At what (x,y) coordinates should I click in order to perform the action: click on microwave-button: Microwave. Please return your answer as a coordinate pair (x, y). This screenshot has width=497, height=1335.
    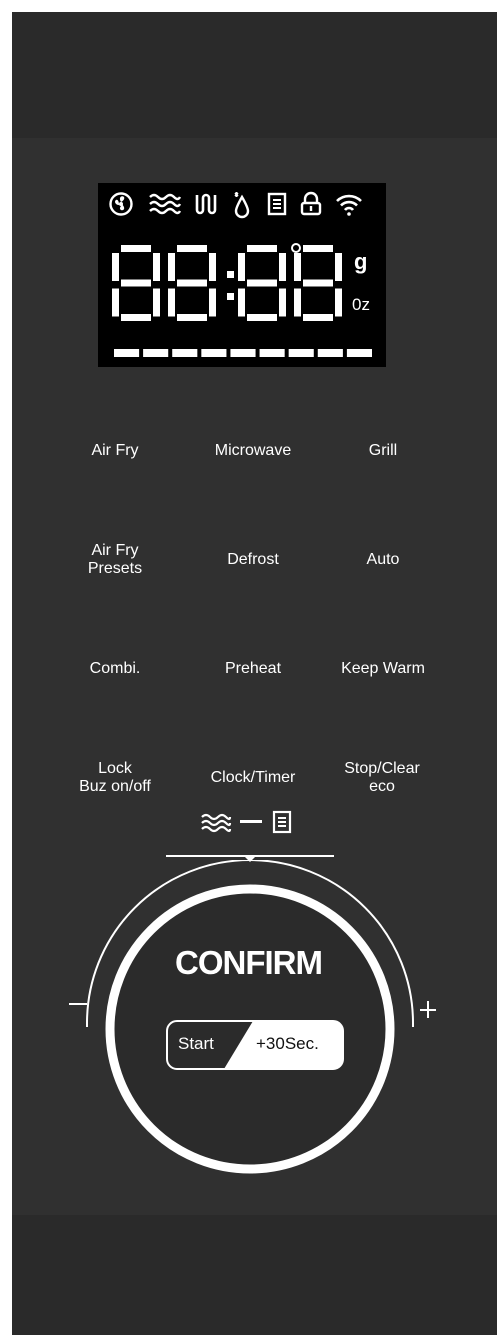
    Looking at the image, I should click on (253, 451).